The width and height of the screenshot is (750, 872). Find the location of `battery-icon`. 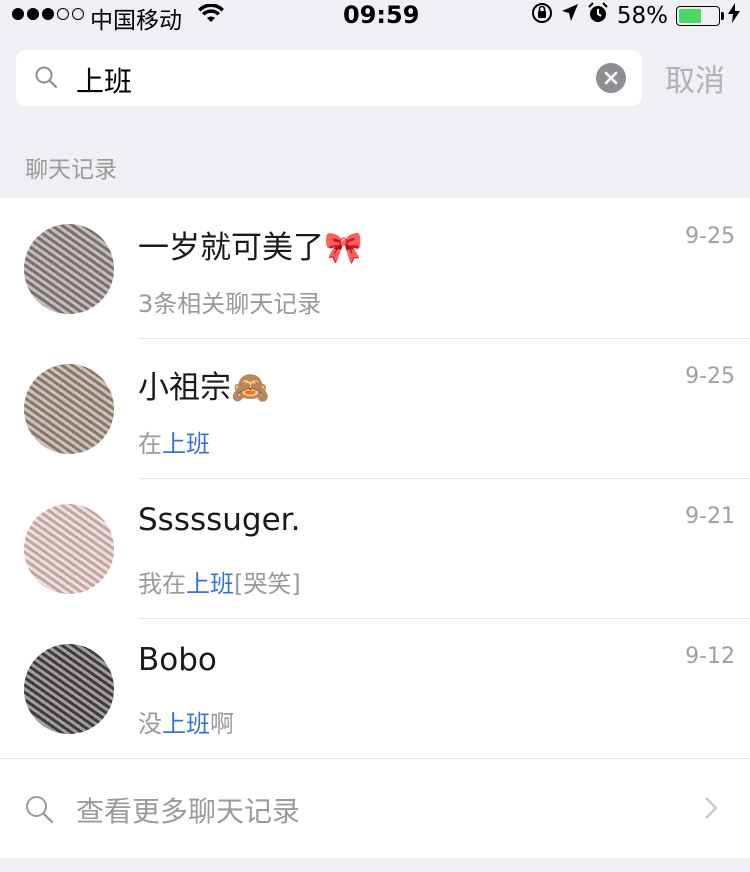

battery-icon is located at coordinates (700, 16).